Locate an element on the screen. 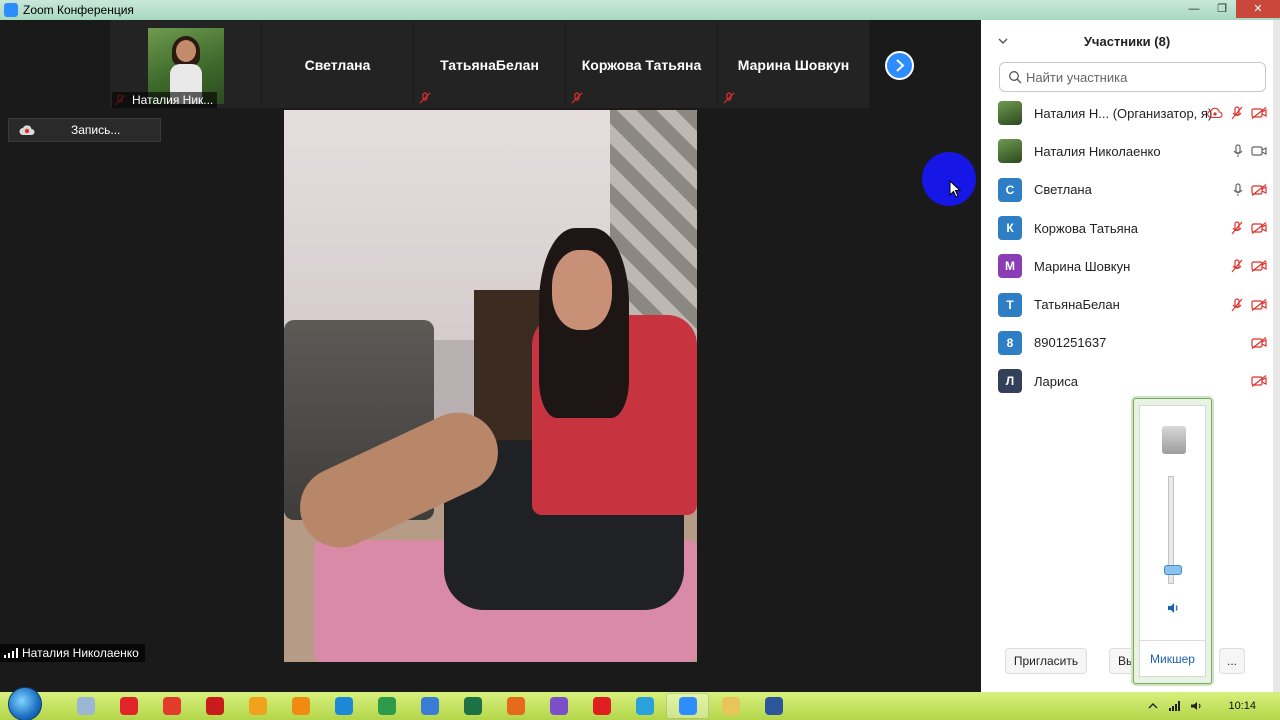 Image resolution: width=1280 pixels, height=720 pixels. antivirus-icon is located at coordinates (214, 706).